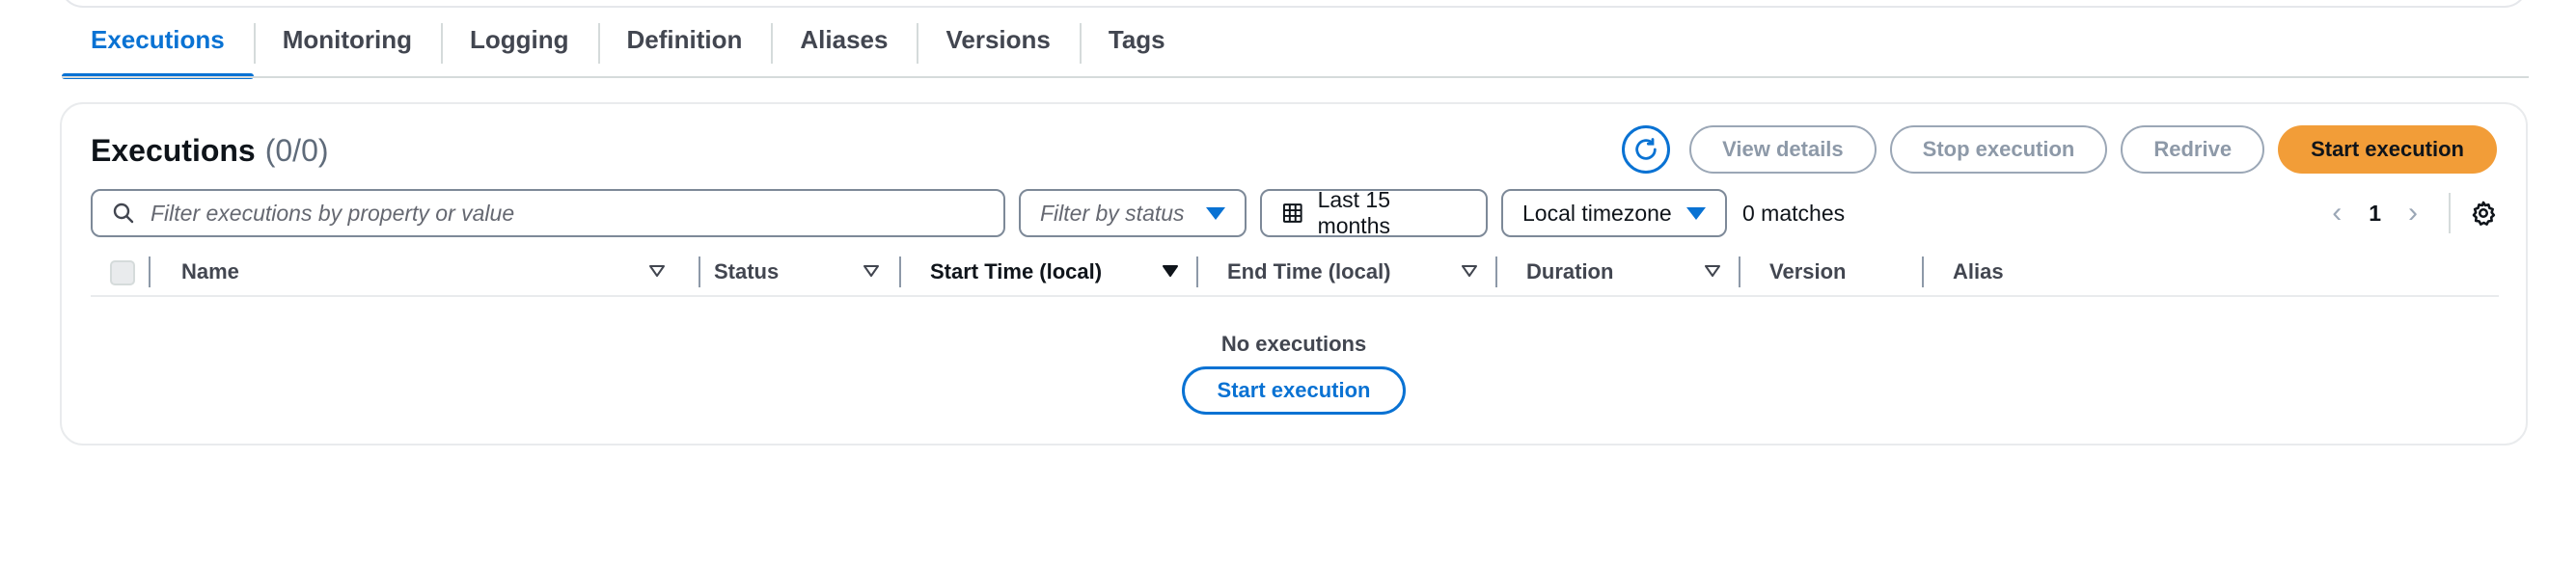 Image resolution: width=2576 pixels, height=567 pixels. What do you see at coordinates (1170, 271) in the screenshot?
I see `sort-descending-icon` at bounding box center [1170, 271].